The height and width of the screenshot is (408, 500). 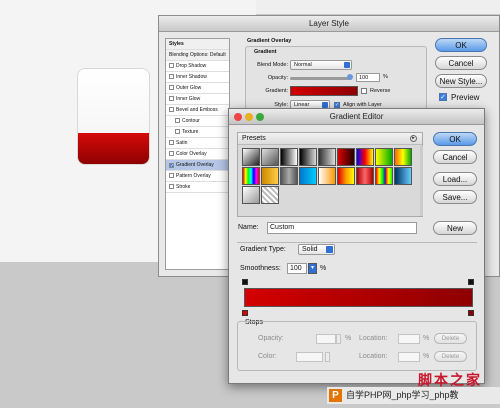 What do you see at coordinates (358, 297) in the screenshot?
I see `gradient-preview-bar` at bounding box center [358, 297].